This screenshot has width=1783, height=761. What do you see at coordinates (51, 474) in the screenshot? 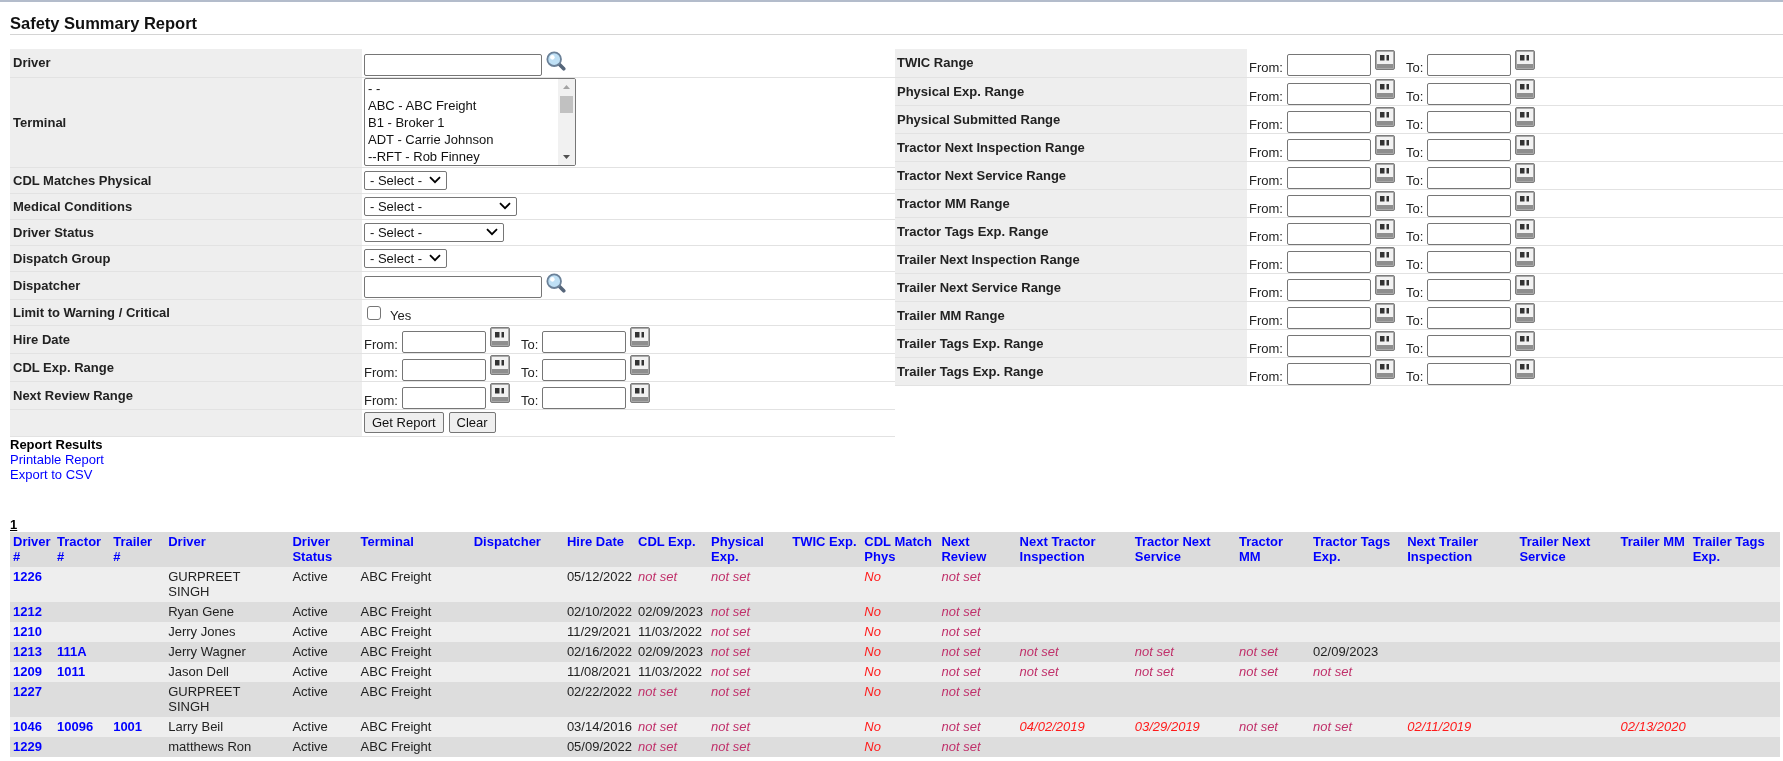
I see `report-link: Export to CSV` at bounding box center [51, 474].